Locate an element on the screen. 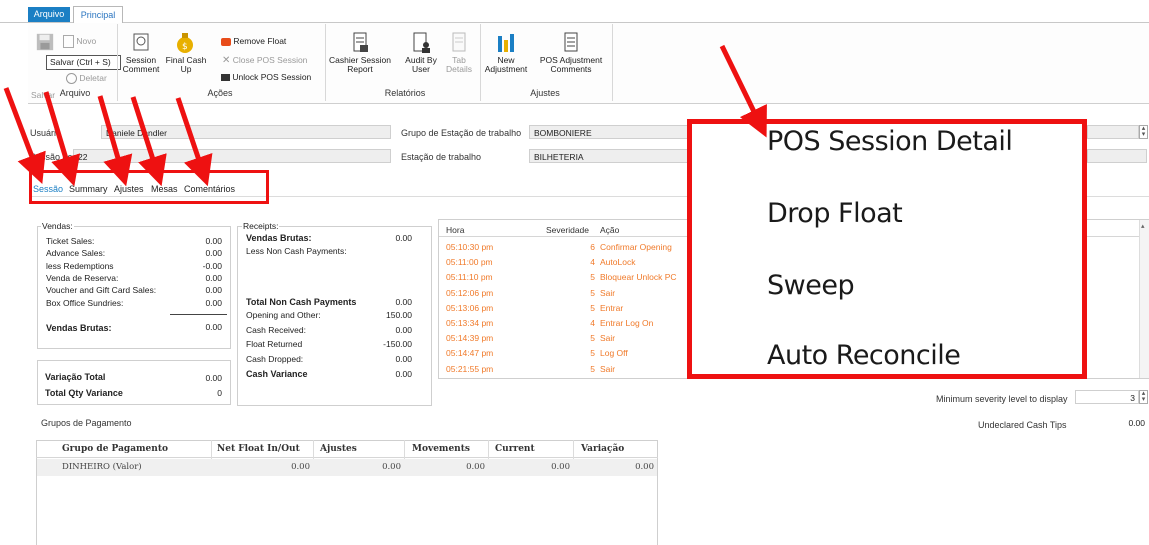  arrow-ajustes is located at coordinates (115, 141).